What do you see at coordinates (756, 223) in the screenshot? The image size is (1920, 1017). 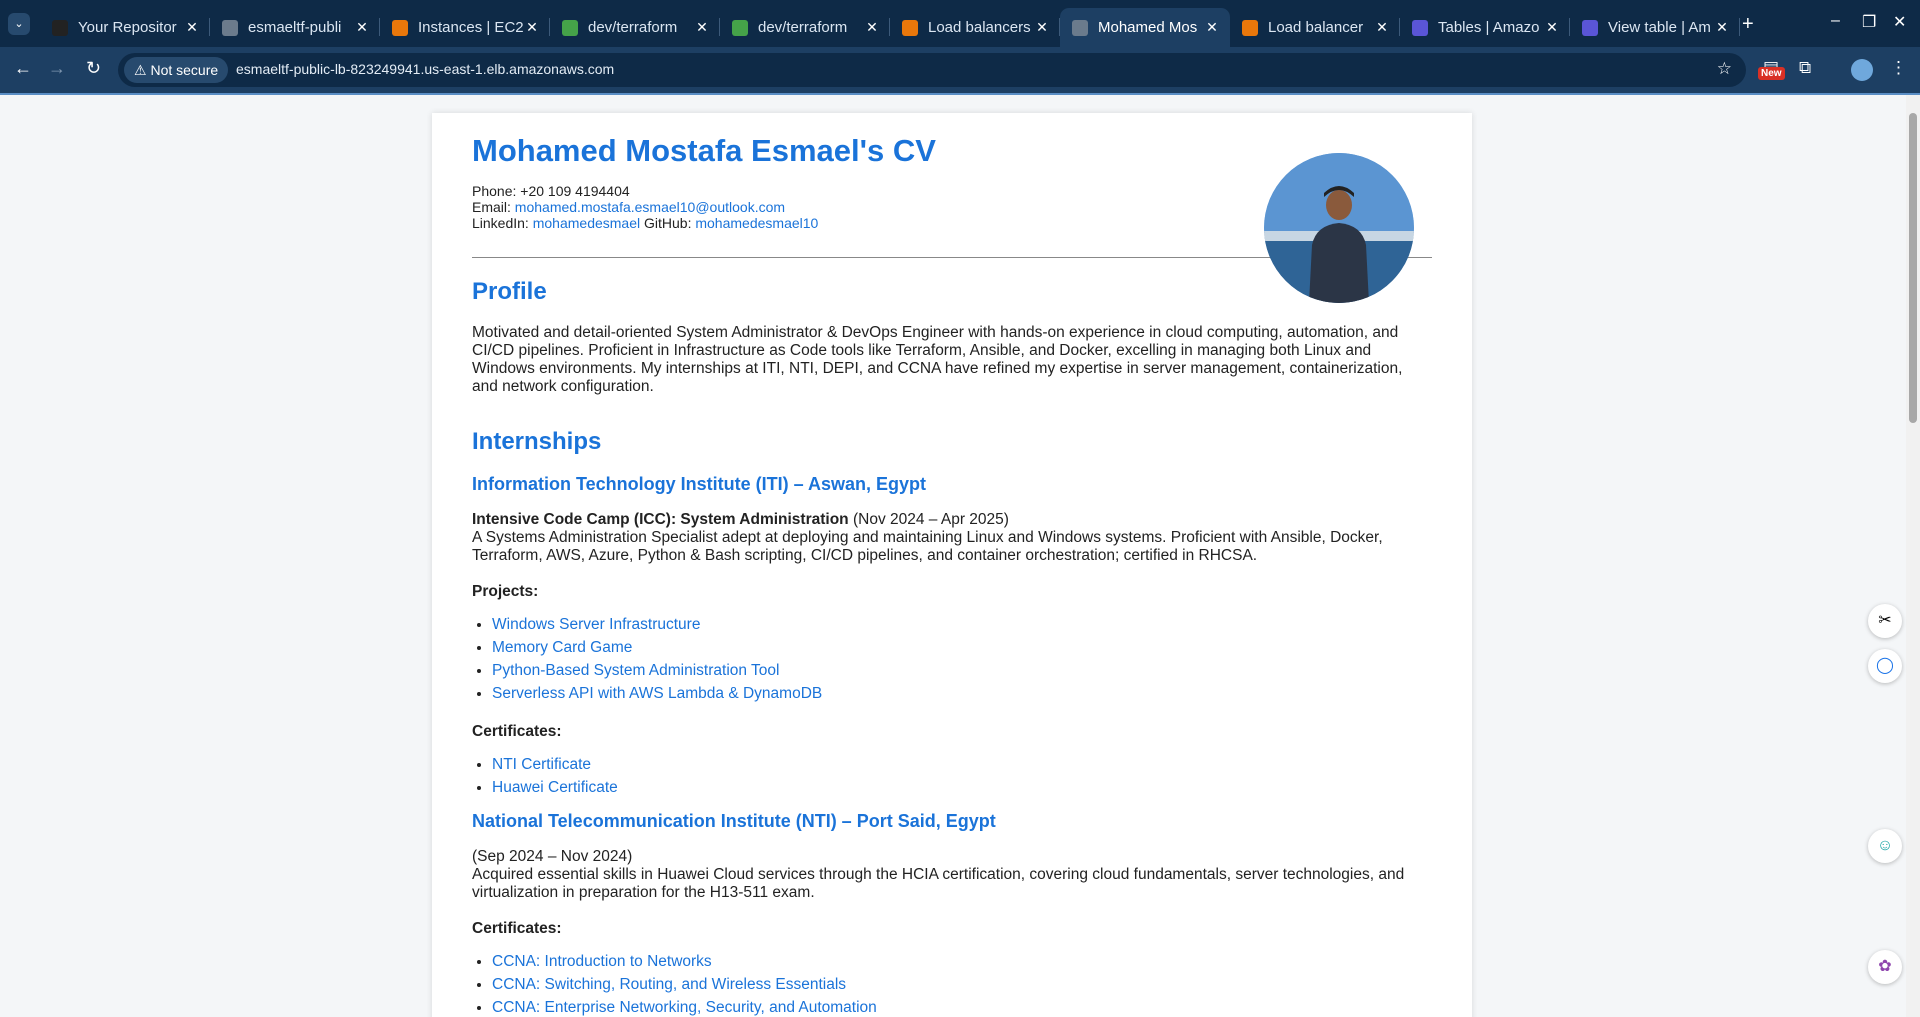 I see `github-link: mohamedesmael10` at bounding box center [756, 223].